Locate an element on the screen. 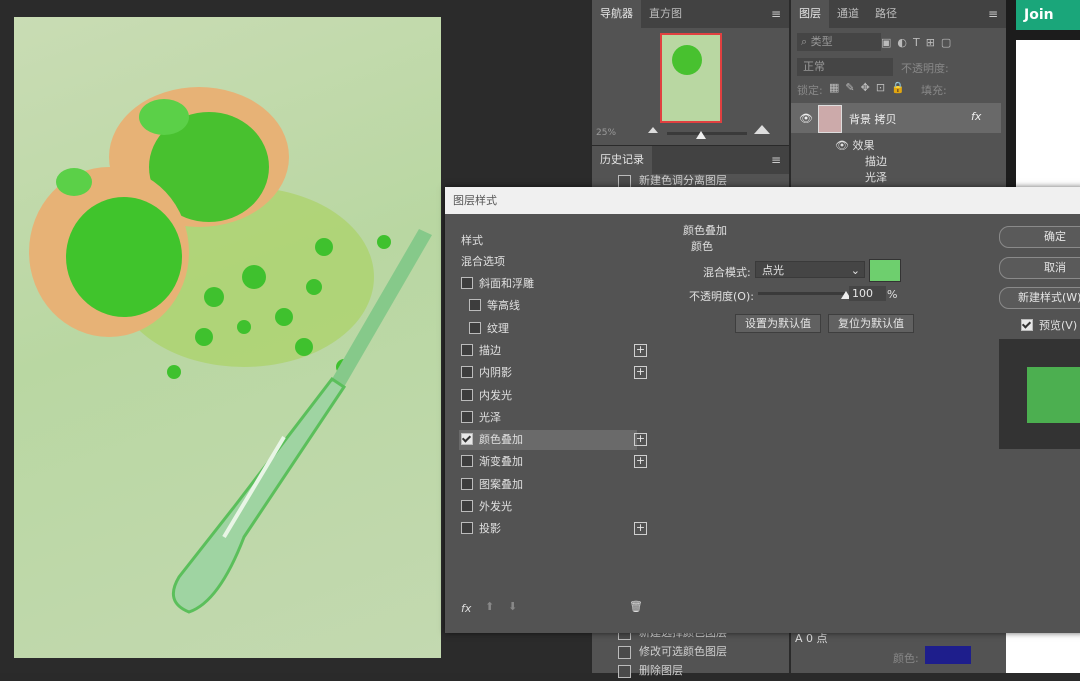  history-menu-icon: ≡ is located at coordinates (776, 160).